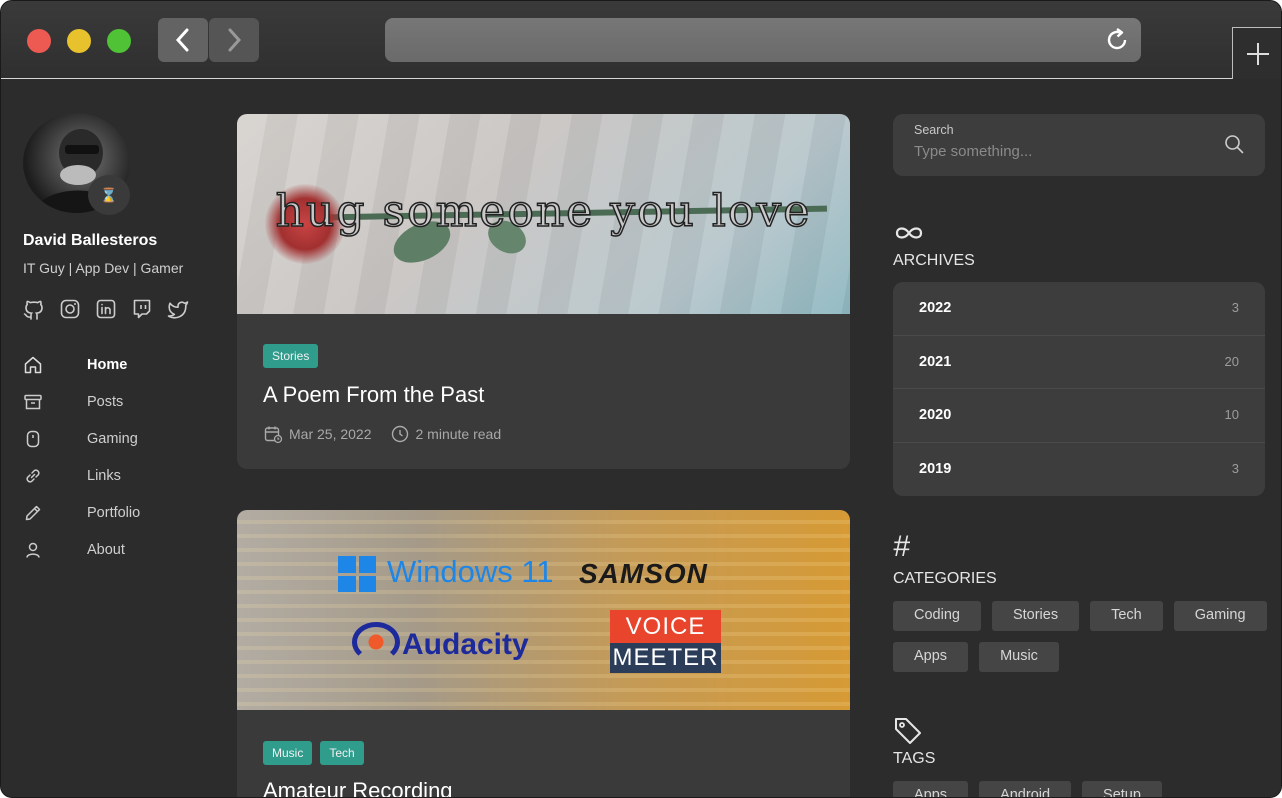 Image resolution: width=1282 pixels, height=798 pixels. What do you see at coordinates (142, 309) in the screenshot?
I see `twitch-icon` at bounding box center [142, 309].